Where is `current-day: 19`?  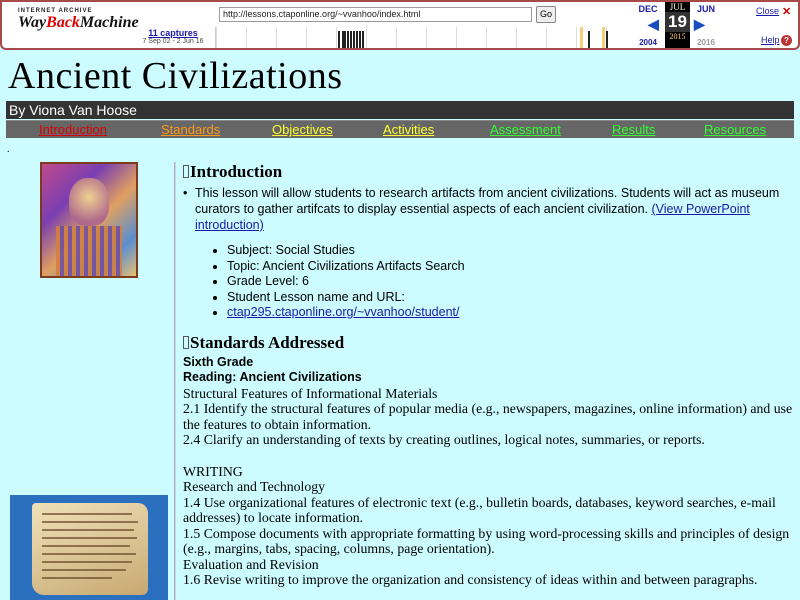
current-day: 19 is located at coordinates (677, 22).